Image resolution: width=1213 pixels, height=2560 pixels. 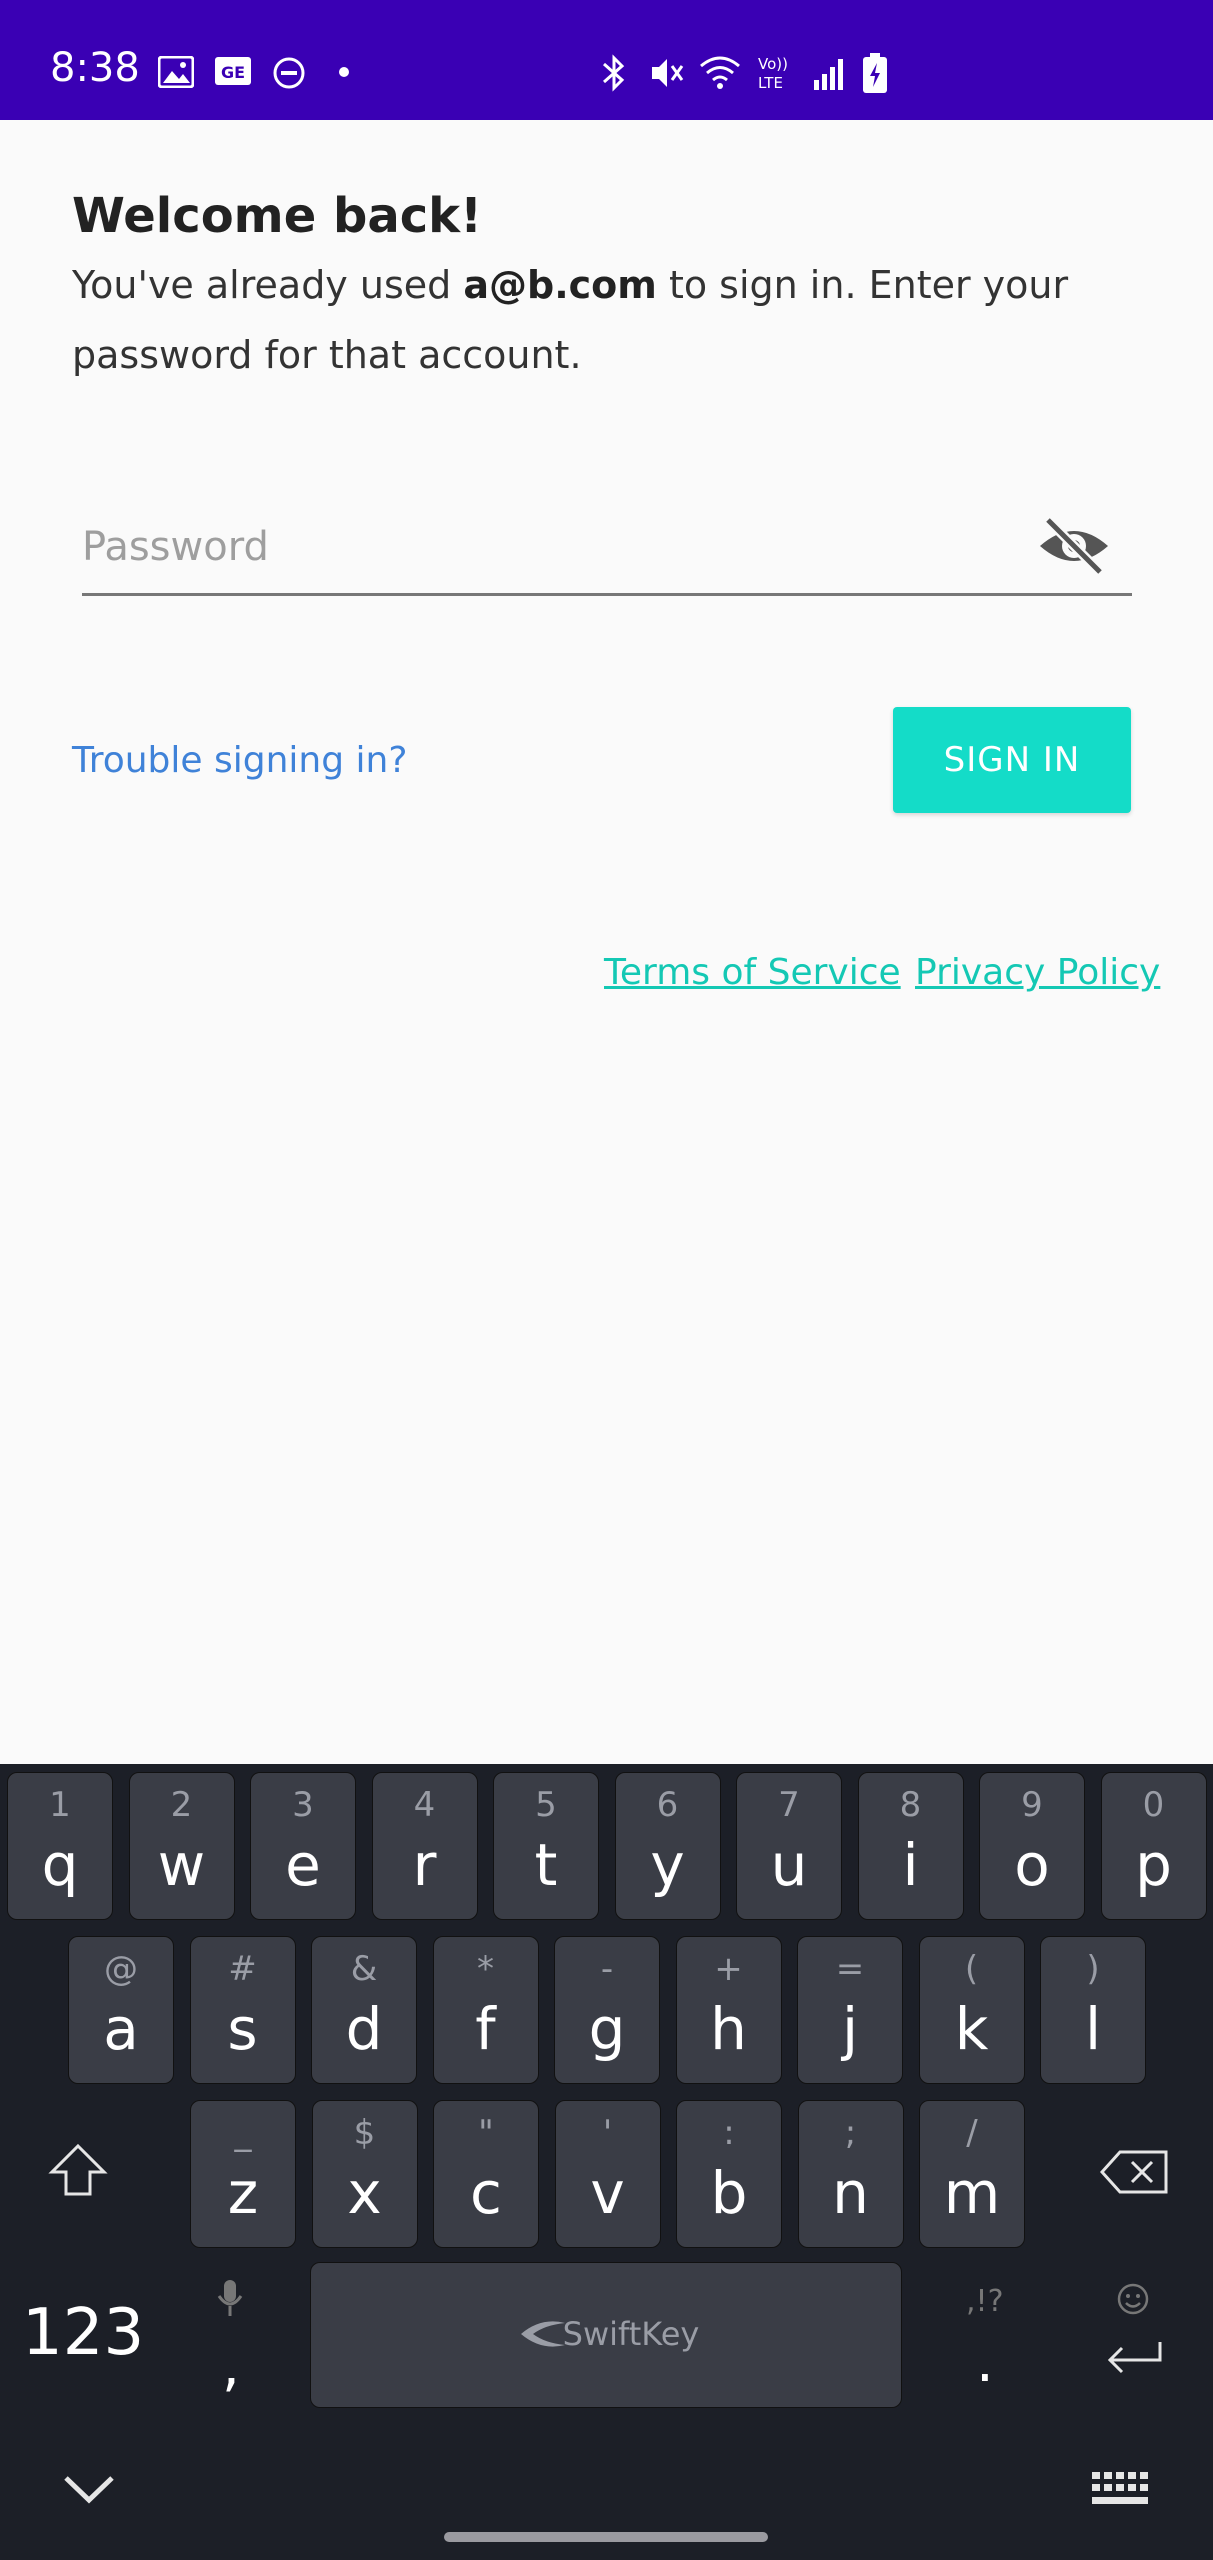 I want to click on sign-in-button: SIGN IN, so click(x=1012, y=760).